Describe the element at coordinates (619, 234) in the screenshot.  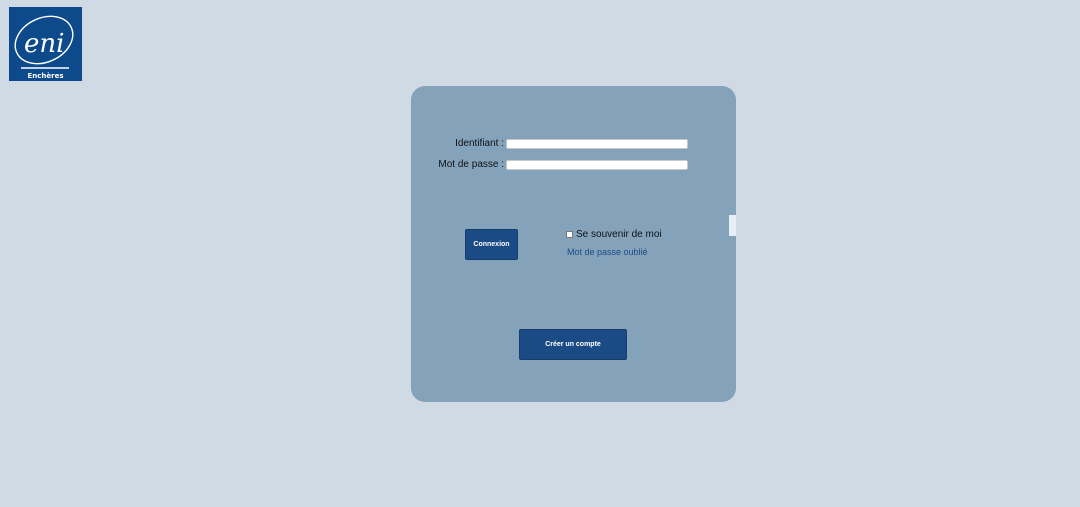
I see `remember-me-label: Se souvenir de moi` at that location.